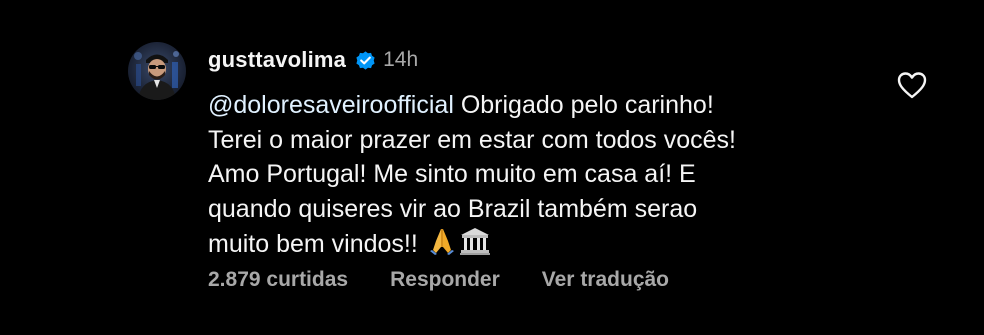 The height and width of the screenshot is (335, 984). Describe the element at coordinates (157, 71) in the screenshot. I see `avatar` at that location.